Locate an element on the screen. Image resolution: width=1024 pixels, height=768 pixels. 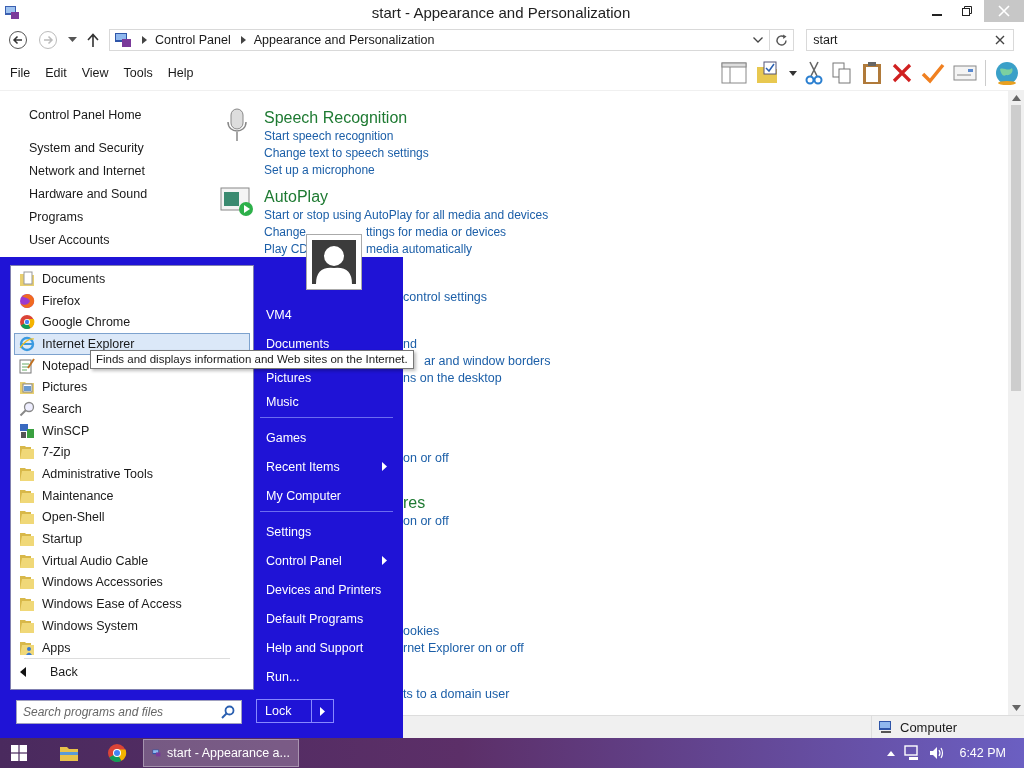
status-text: Computer is located at coordinates (929, 727).